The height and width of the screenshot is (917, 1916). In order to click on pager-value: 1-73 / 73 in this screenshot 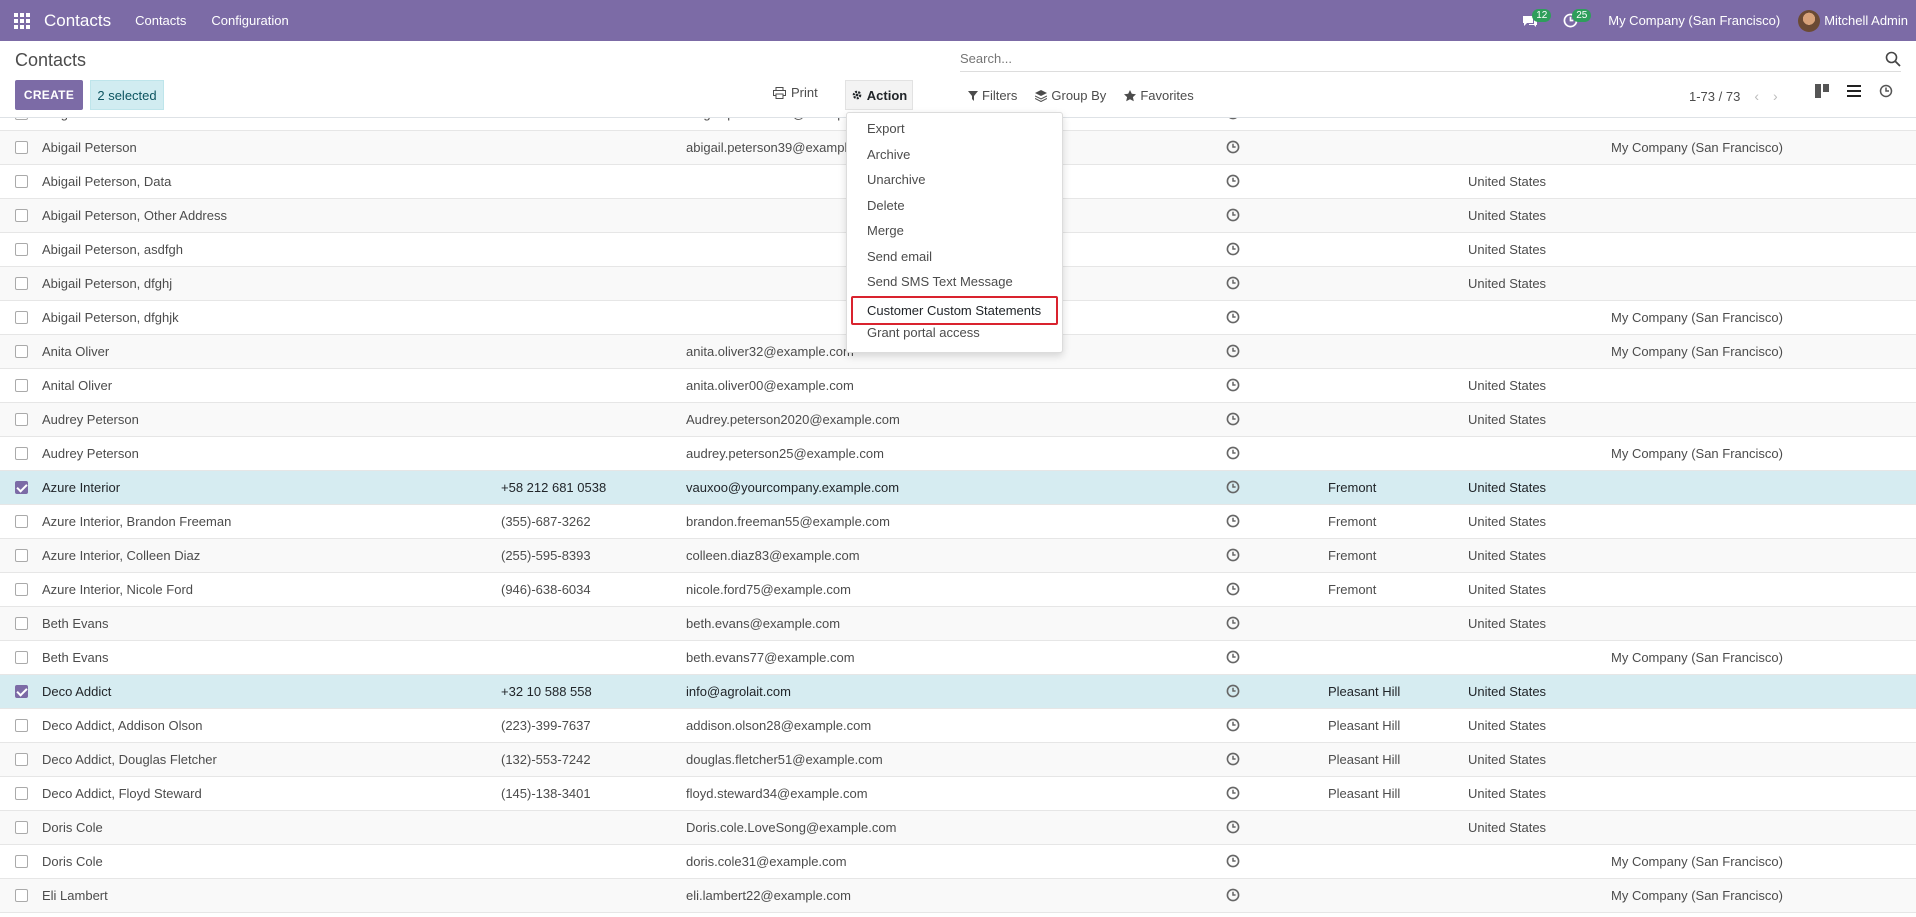, I will do `click(1714, 96)`.